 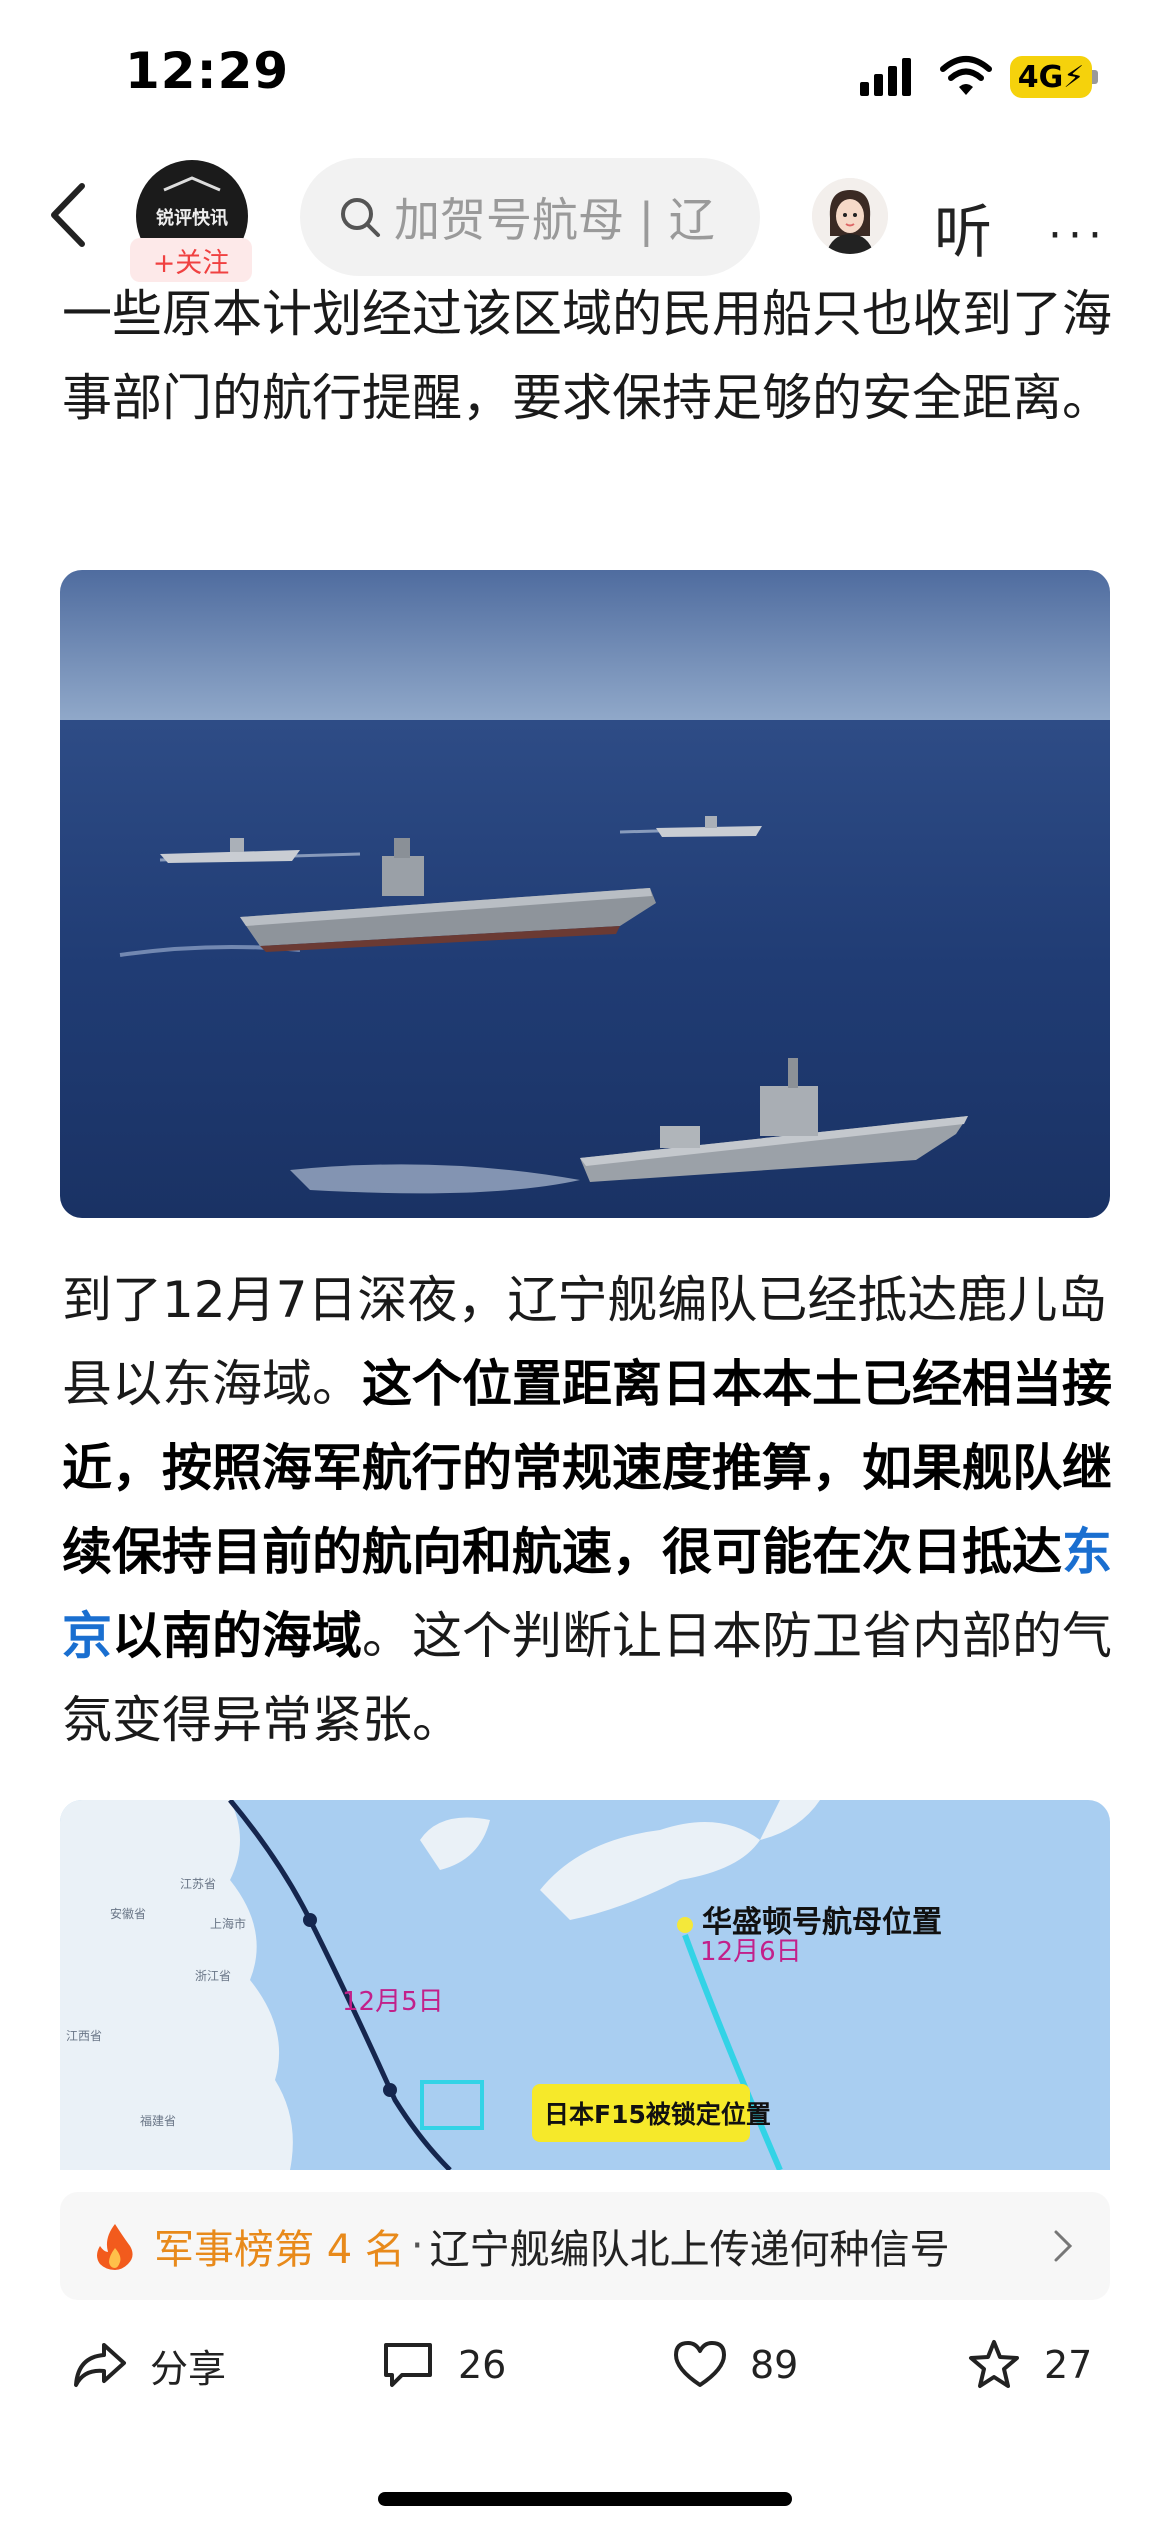 What do you see at coordinates (279, 2250) in the screenshot?
I see `rank-label: 军事榜第 4 名` at bounding box center [279, 2250].